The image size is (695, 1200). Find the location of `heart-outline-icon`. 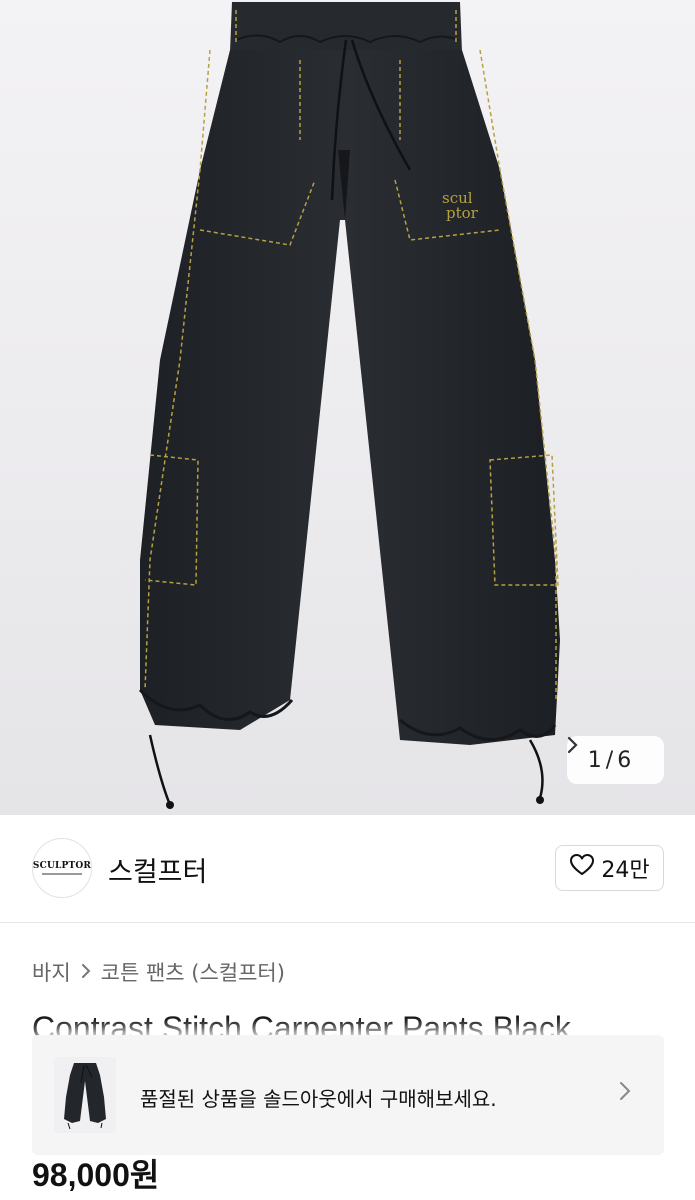

heart-outline-icon is located at coordinates (582, 868).